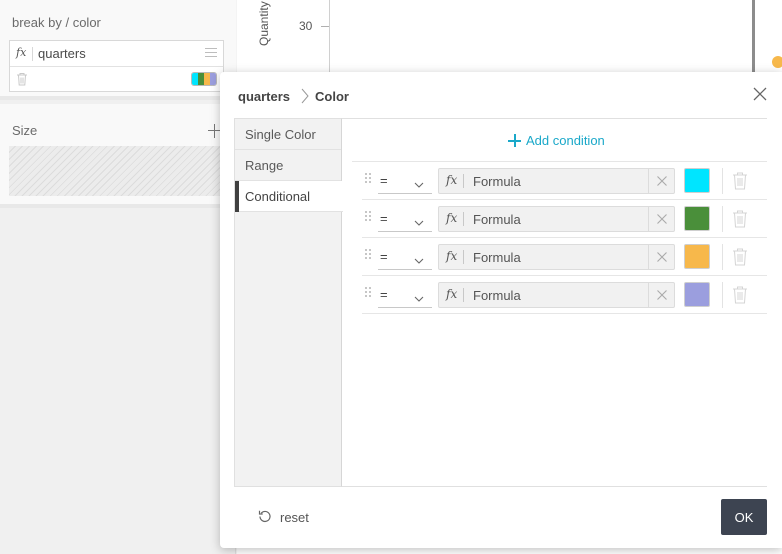  Describe the element at coordinates (116, 54) in the screenshot. I see `field-row: fx quarters` at that location.